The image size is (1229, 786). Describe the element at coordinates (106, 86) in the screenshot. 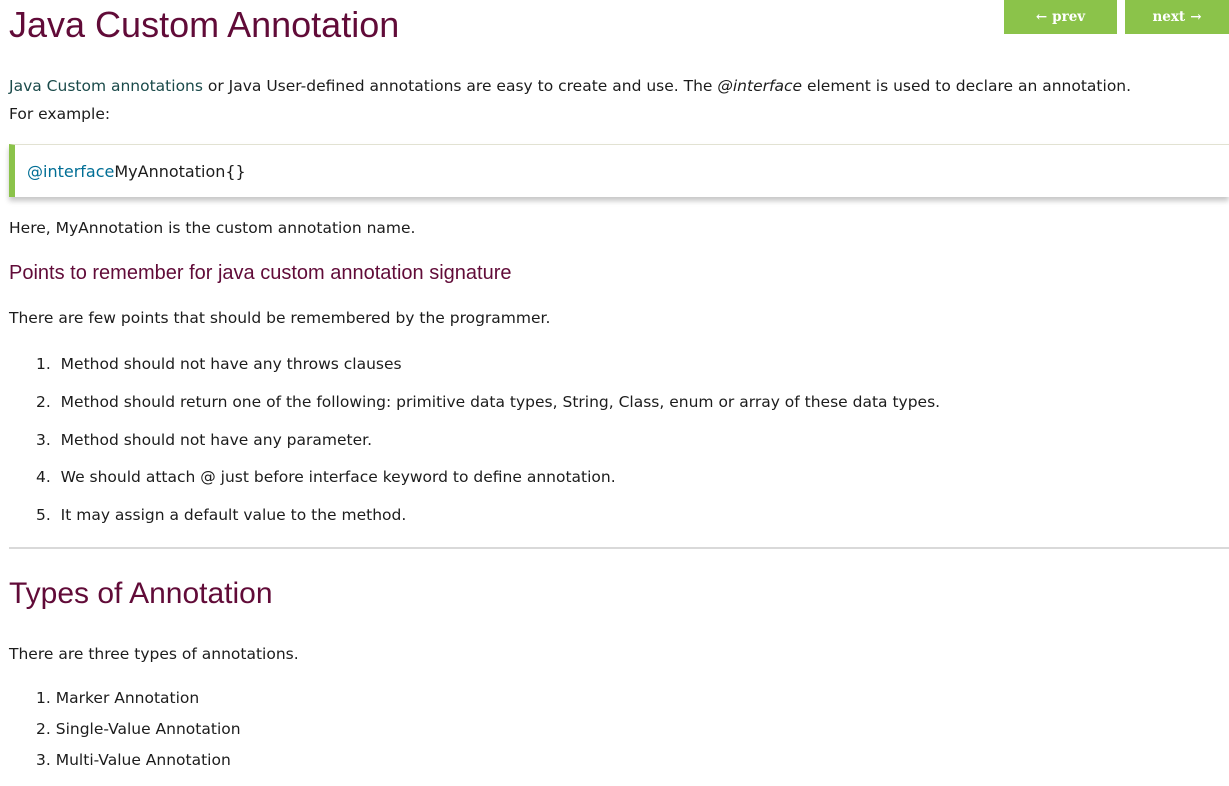

I see `intro-highlight: Java Custom annotations` at that location.